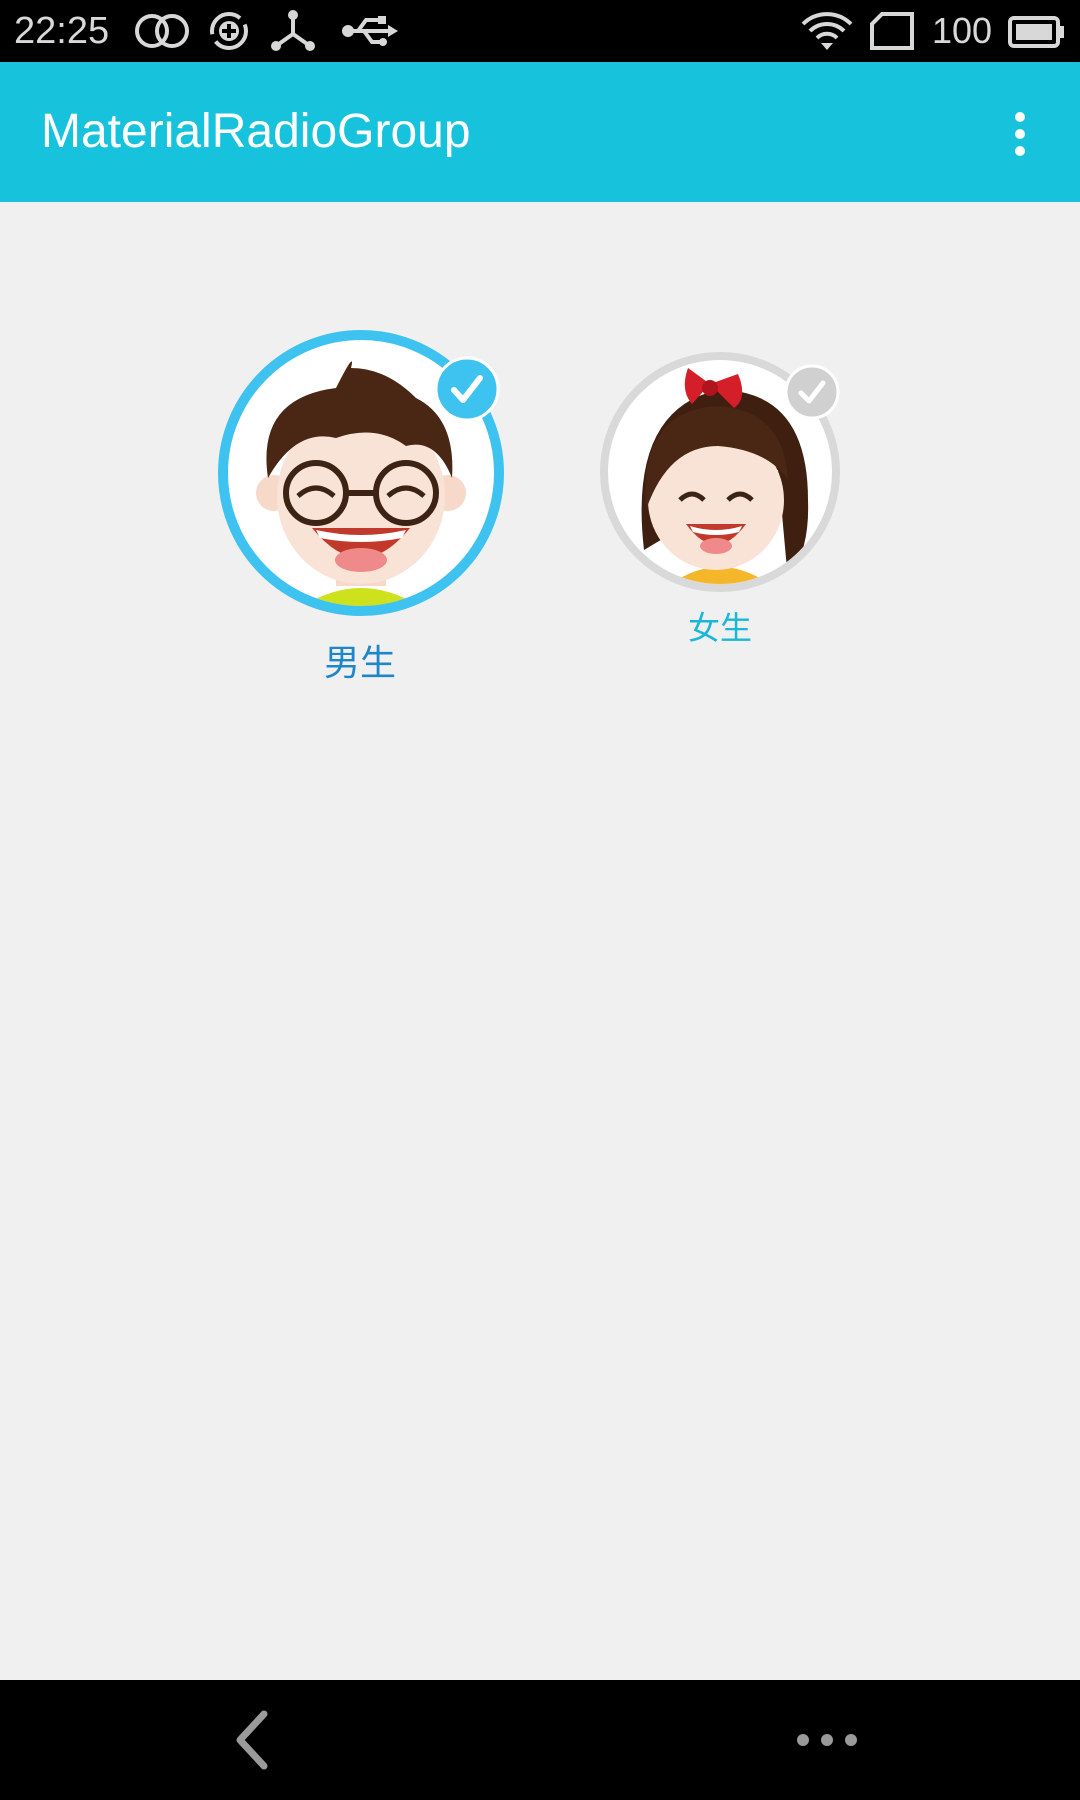 Image resolution: width=1080 pixels, height=1800 pixels. What do you see at coordinates (229, 31) in the screenshot?
I see `sync-plus-icon` at bounding box center [229, 31].